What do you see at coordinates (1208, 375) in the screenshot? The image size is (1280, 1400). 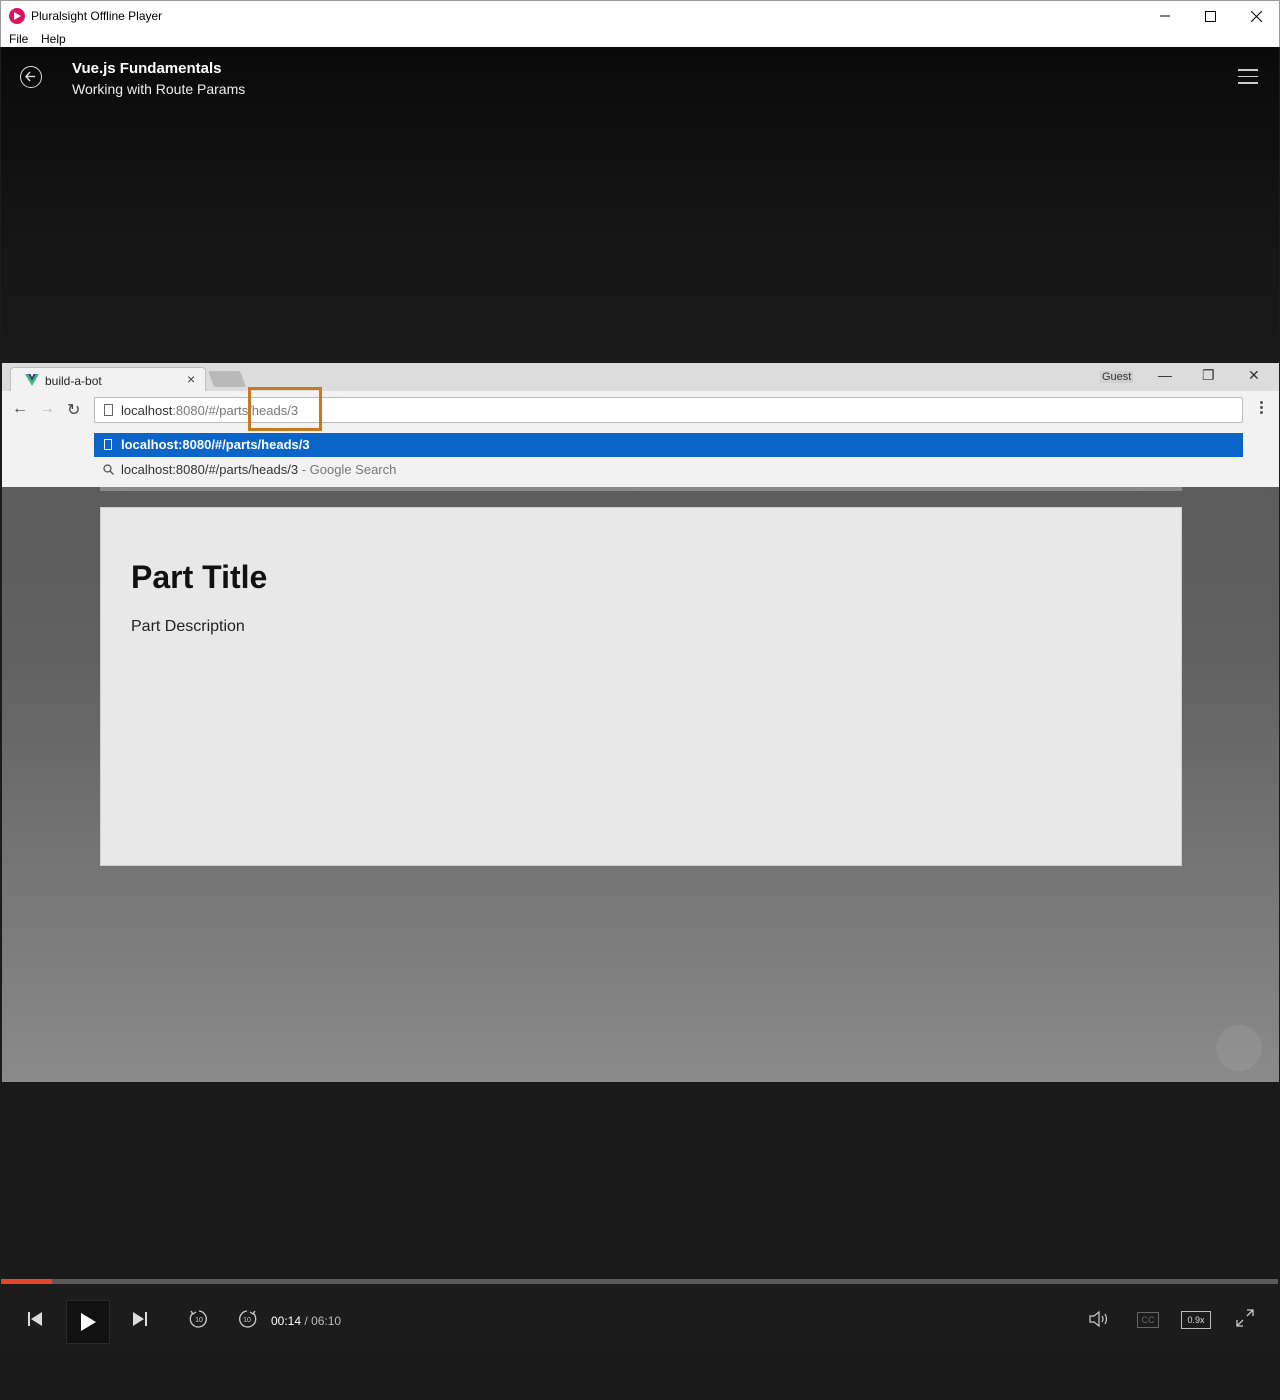 I see `browser-restore-icon: ❐` at bounding box center [1208, 375].